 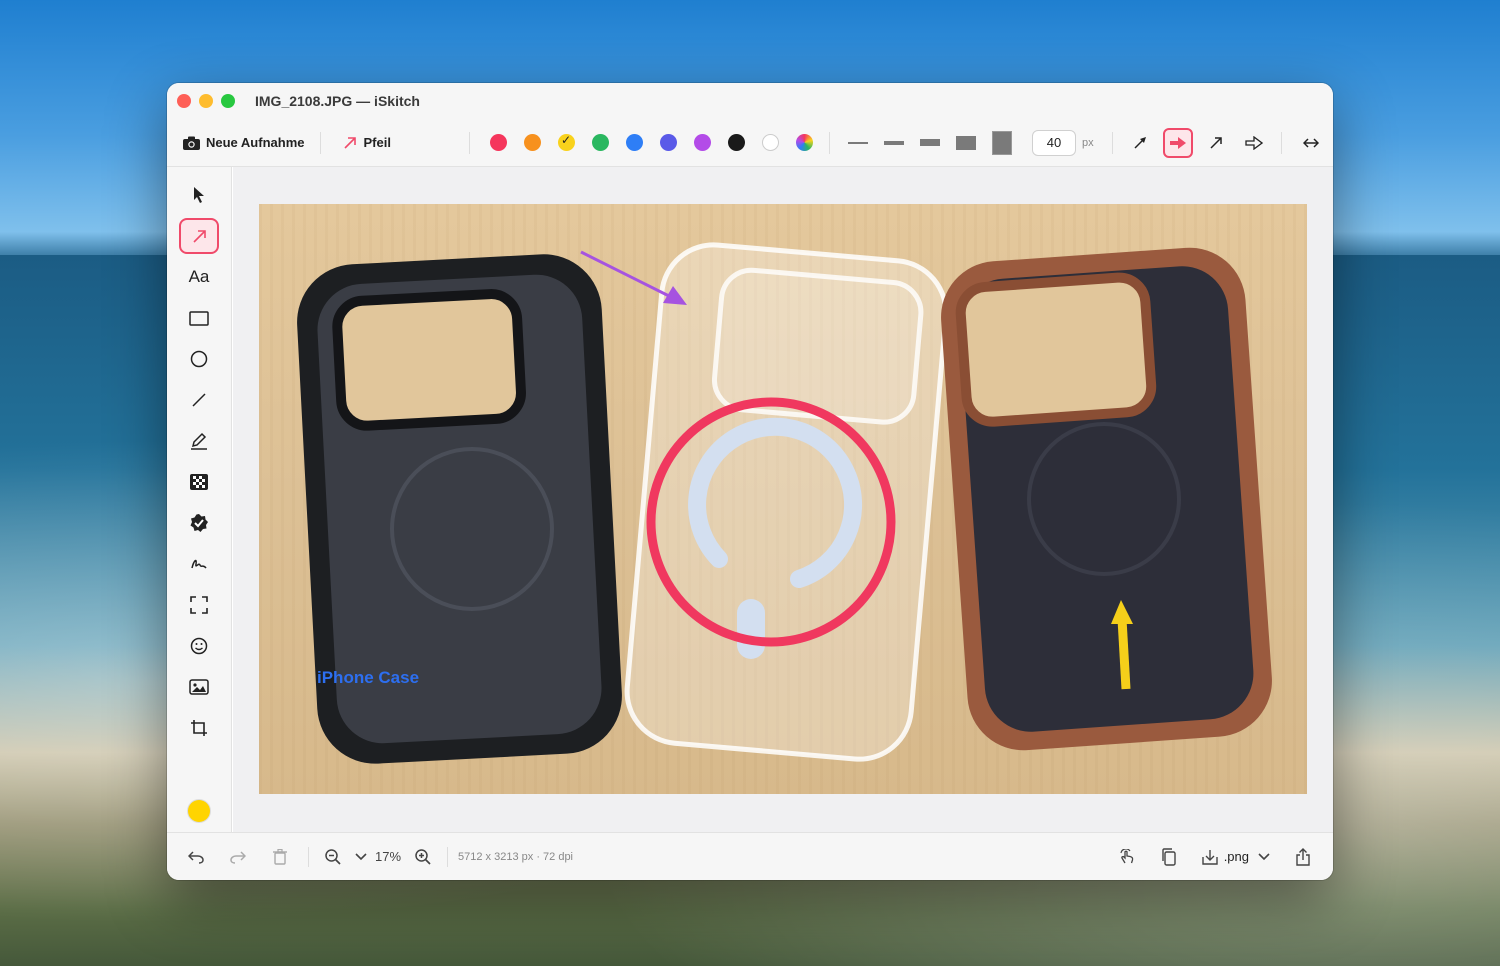 What do you see at coordinates (516, 856) in the screenshot?
I see `image-info: 5712 x 3213 px · 72 dpi` at bounding box center [516, 856].